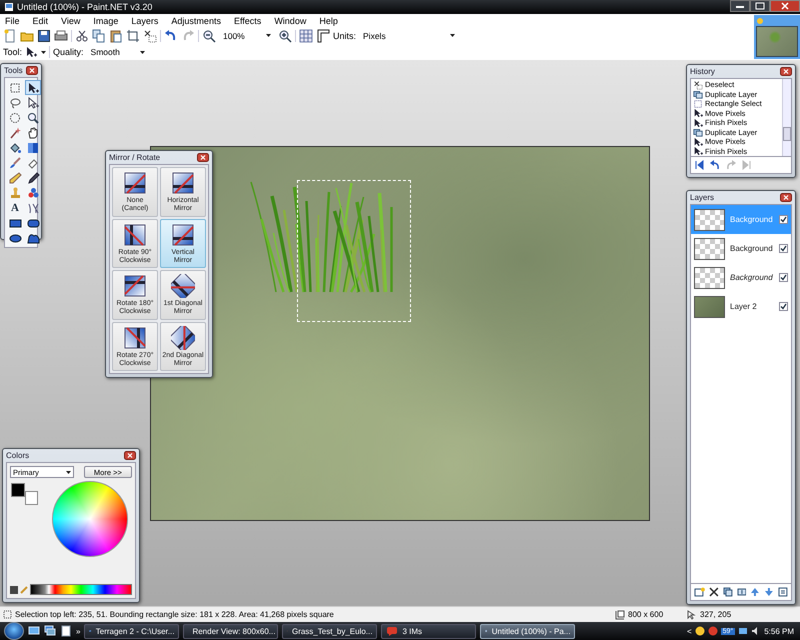  I want to click on close-button, so click(785, 6).